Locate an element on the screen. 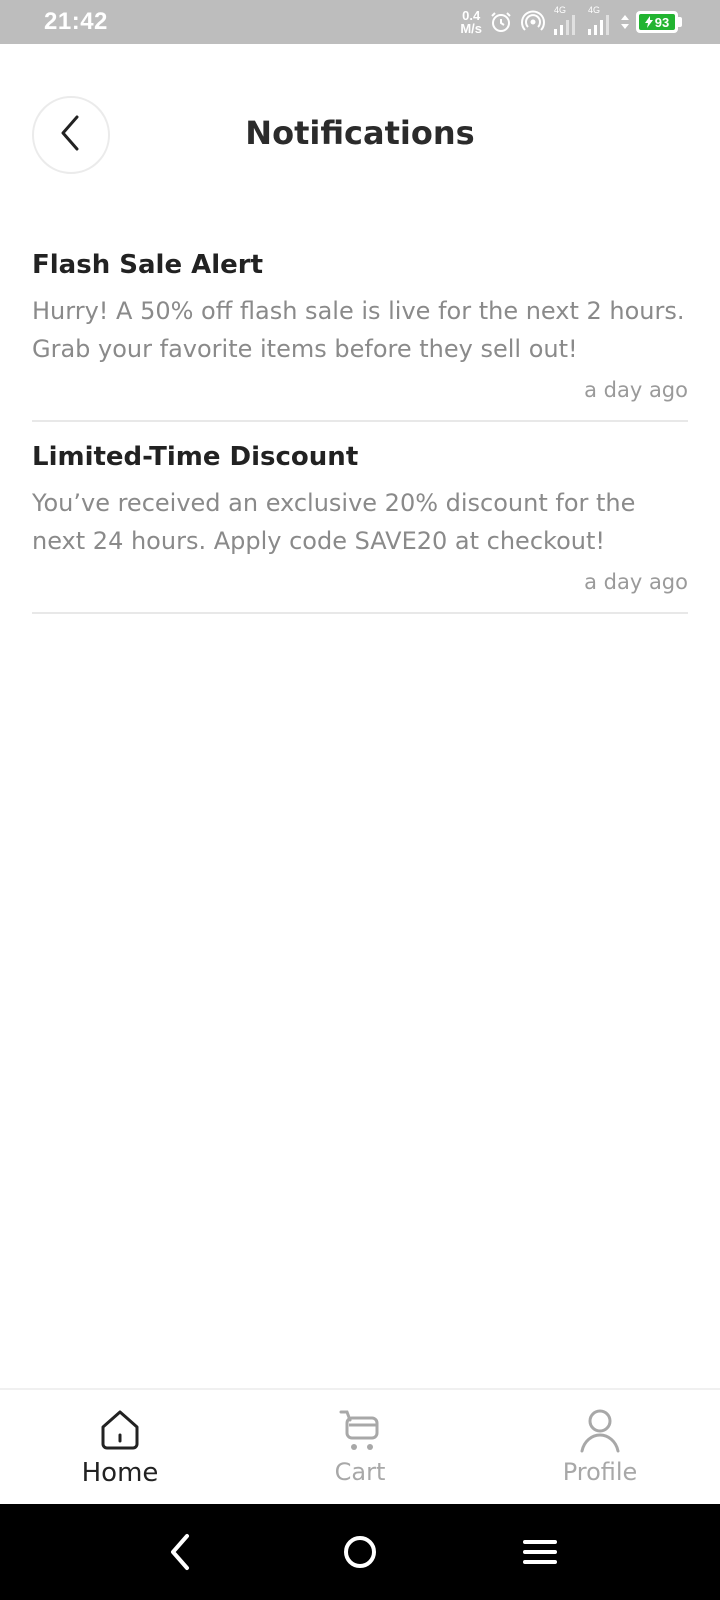 This screenshot has width=720, height=1600. page-title: Notifications is located at coordinates (360, 133).